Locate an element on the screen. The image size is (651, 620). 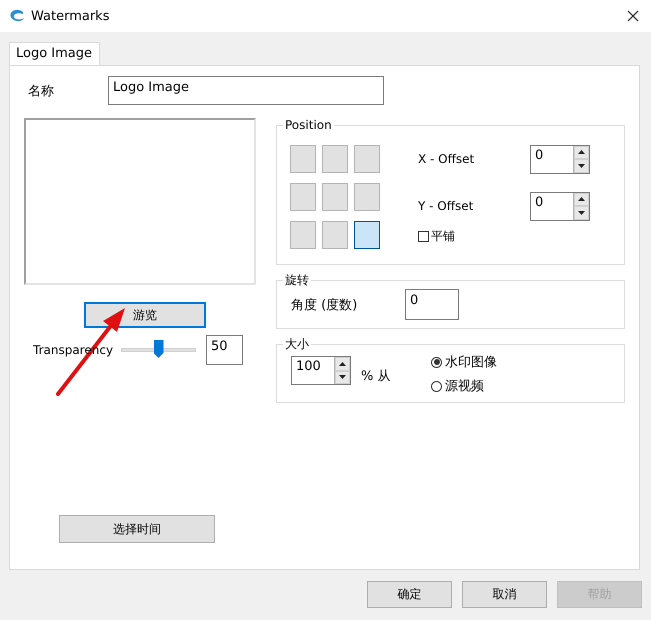
x-offset-label: X - Offset is located at coordinates (447, 159).